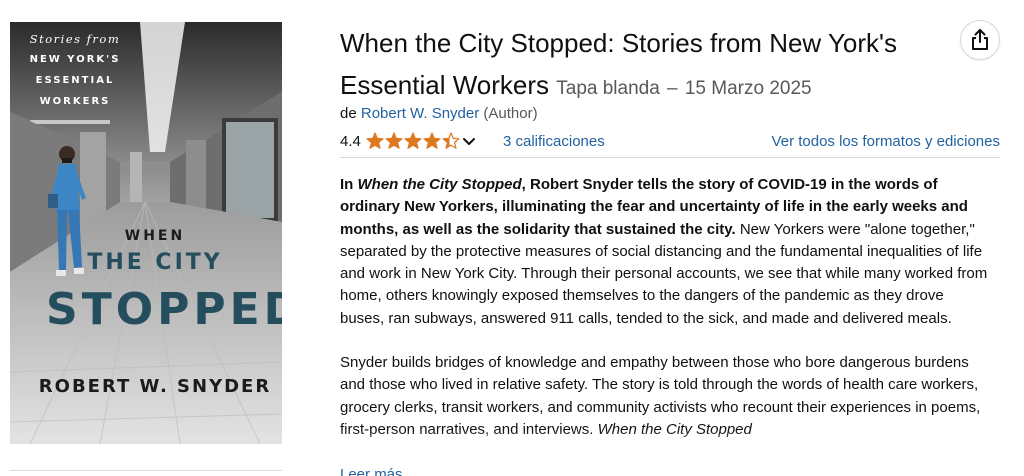  Describe the element at coordinates (677, 453) in the screenshot. I see `description-fade` at that location.